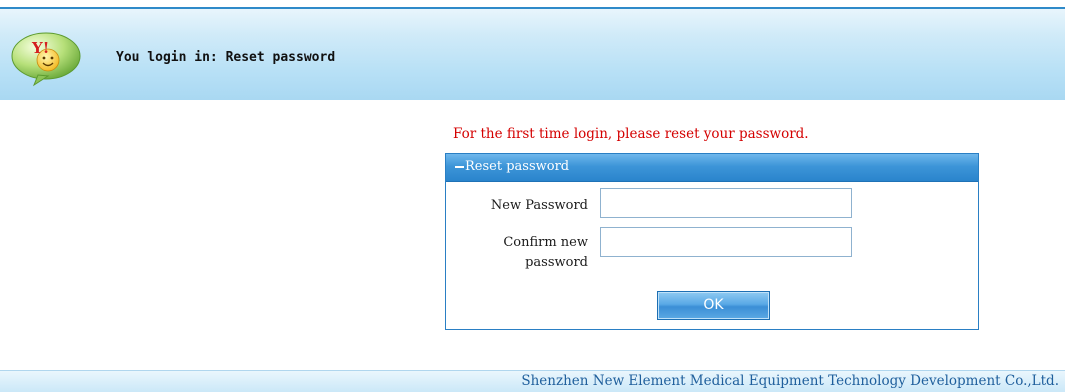 The width and height of the screenshot is (1065, 392). What do you see at coordinates (517, 253) in the screenshot?
I see `confirm-password-label: Confirm new password` at bounding box center [517, 253].